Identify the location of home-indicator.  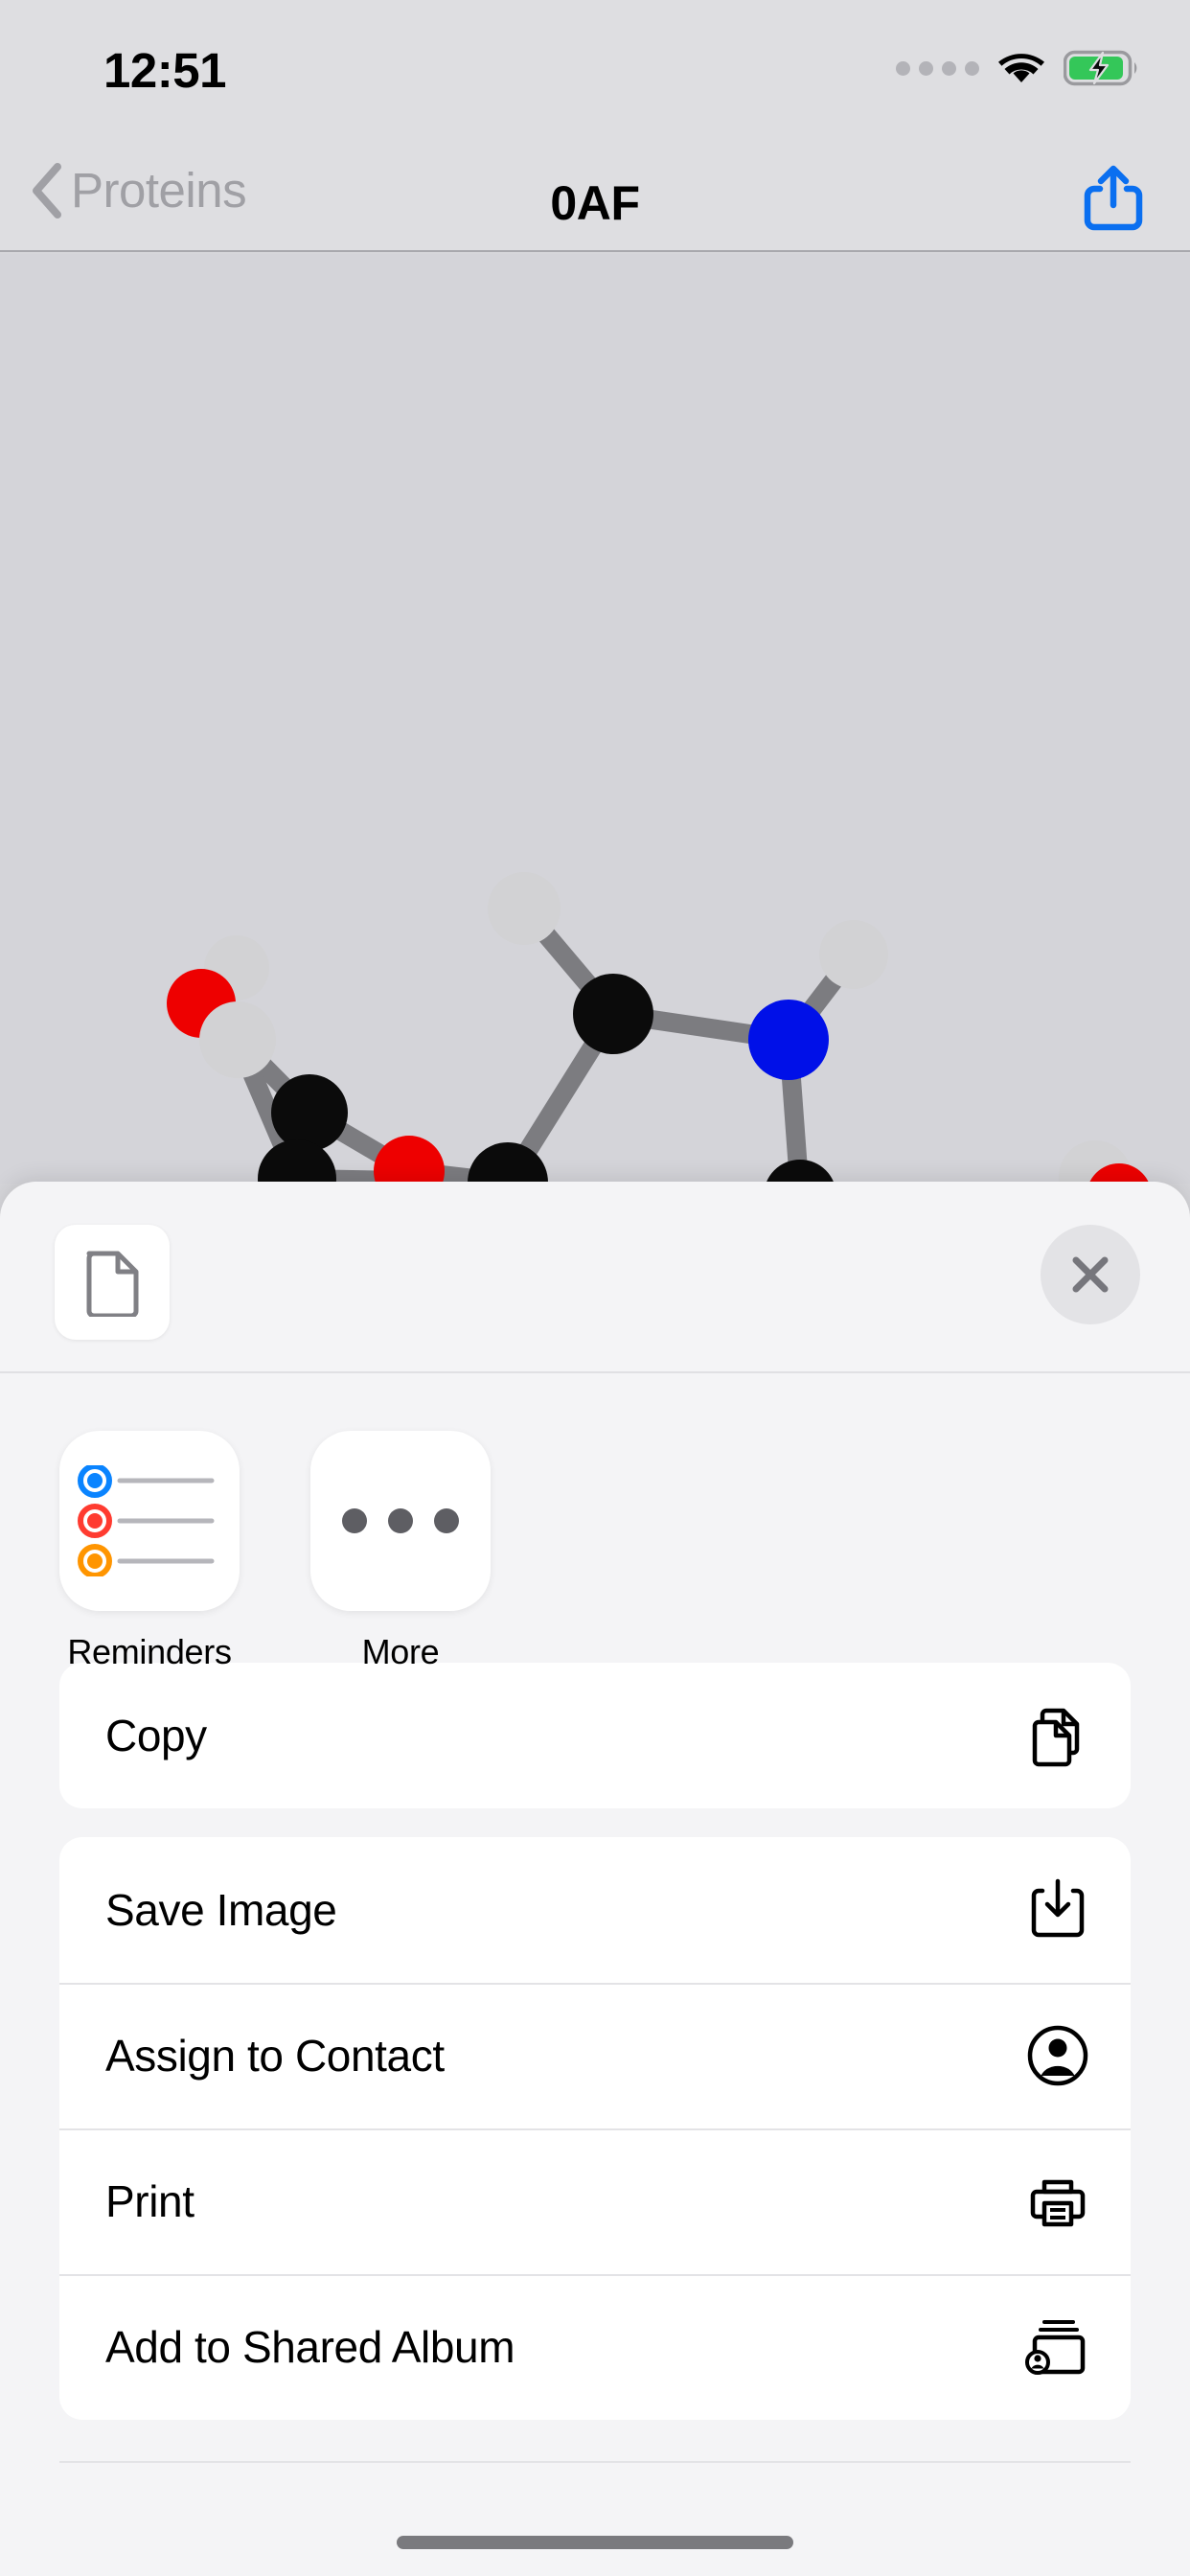
(595, 2542).